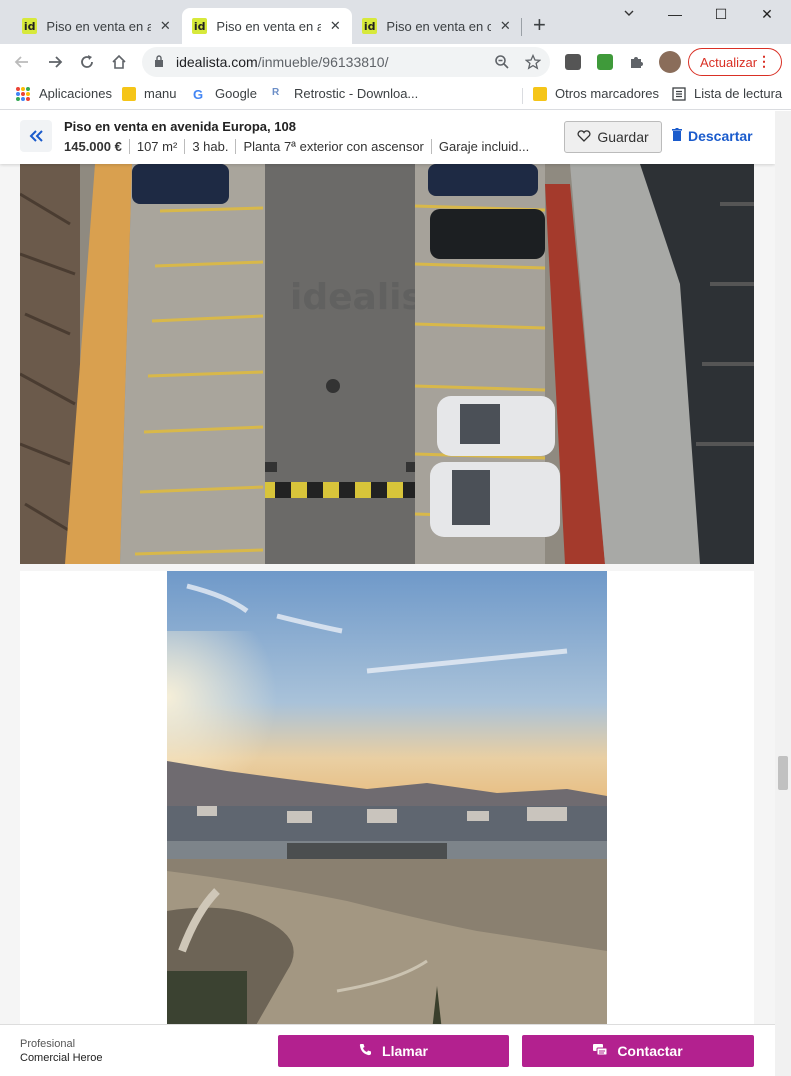 This screenshot has width=791, height=1076. Describe the element at coordinates (675, 14) in the screenshot. I see `minimize-button: —` at that location.